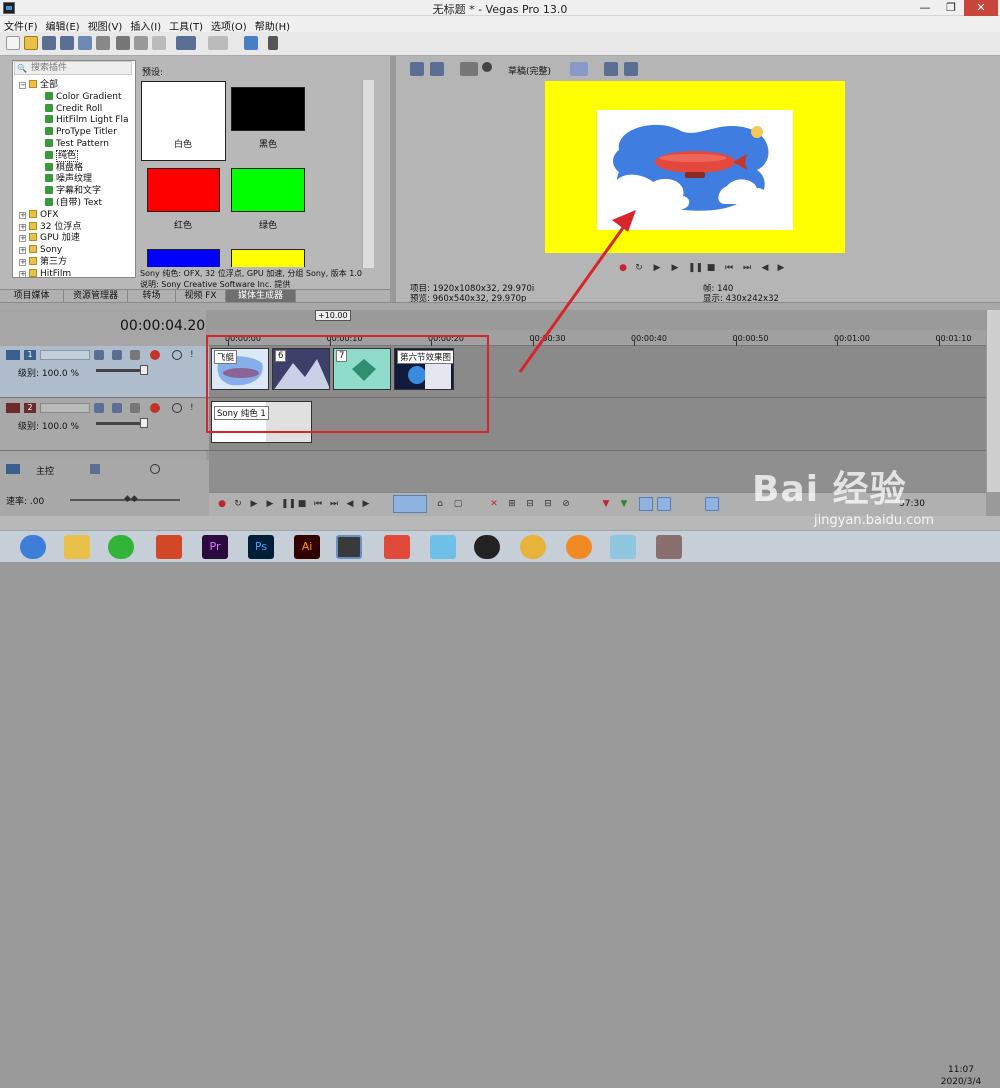  Describe the element at coordinates (33, 547) in the screenshot. I see `browser-icon` at that location.